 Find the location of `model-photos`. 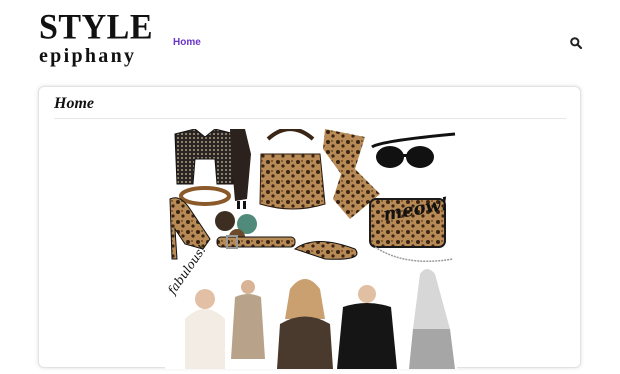

model-photos is located at coordinates (311, 319).